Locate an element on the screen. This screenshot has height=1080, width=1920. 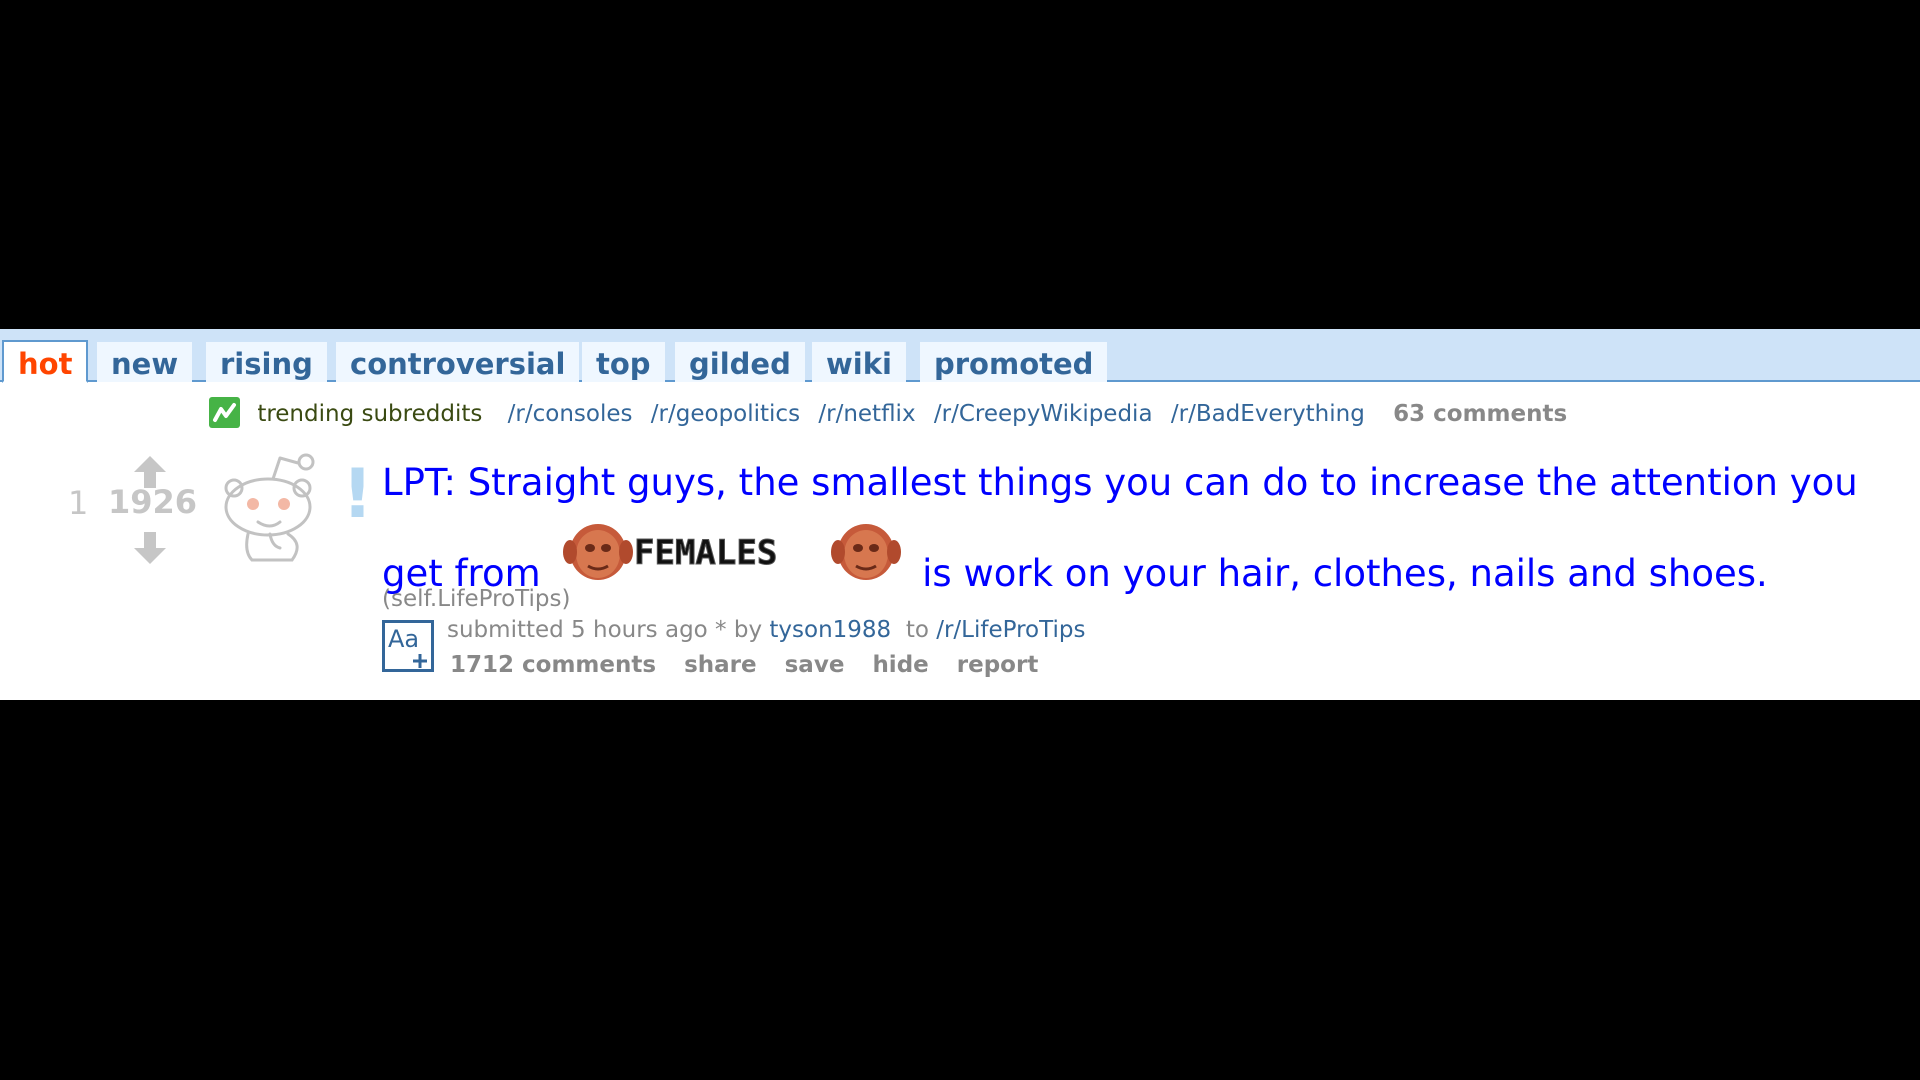
svg-text: FEMALES is located at coordinates (705, 553).